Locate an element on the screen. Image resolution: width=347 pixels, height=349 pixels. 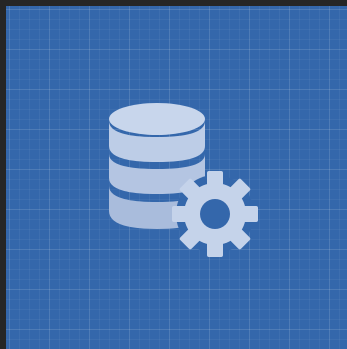
gear-hole is located at coordinates (215, 214).